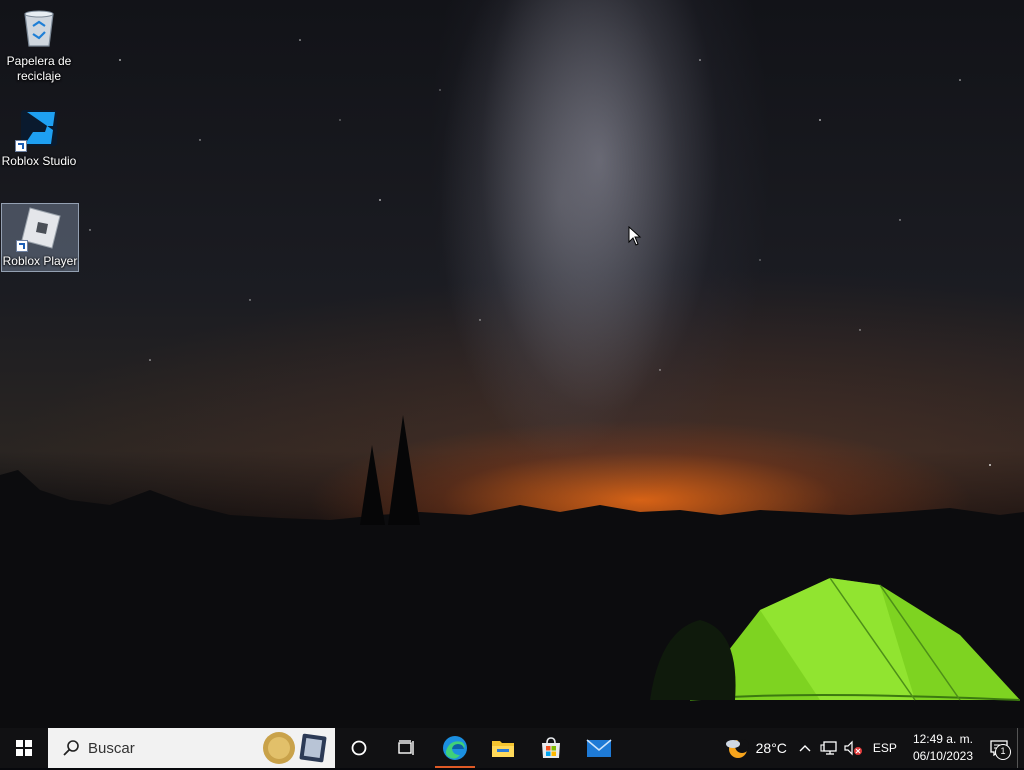 The width and height of the screenshot is (1024, 770). I want to click on start-button, so click(24, 748).